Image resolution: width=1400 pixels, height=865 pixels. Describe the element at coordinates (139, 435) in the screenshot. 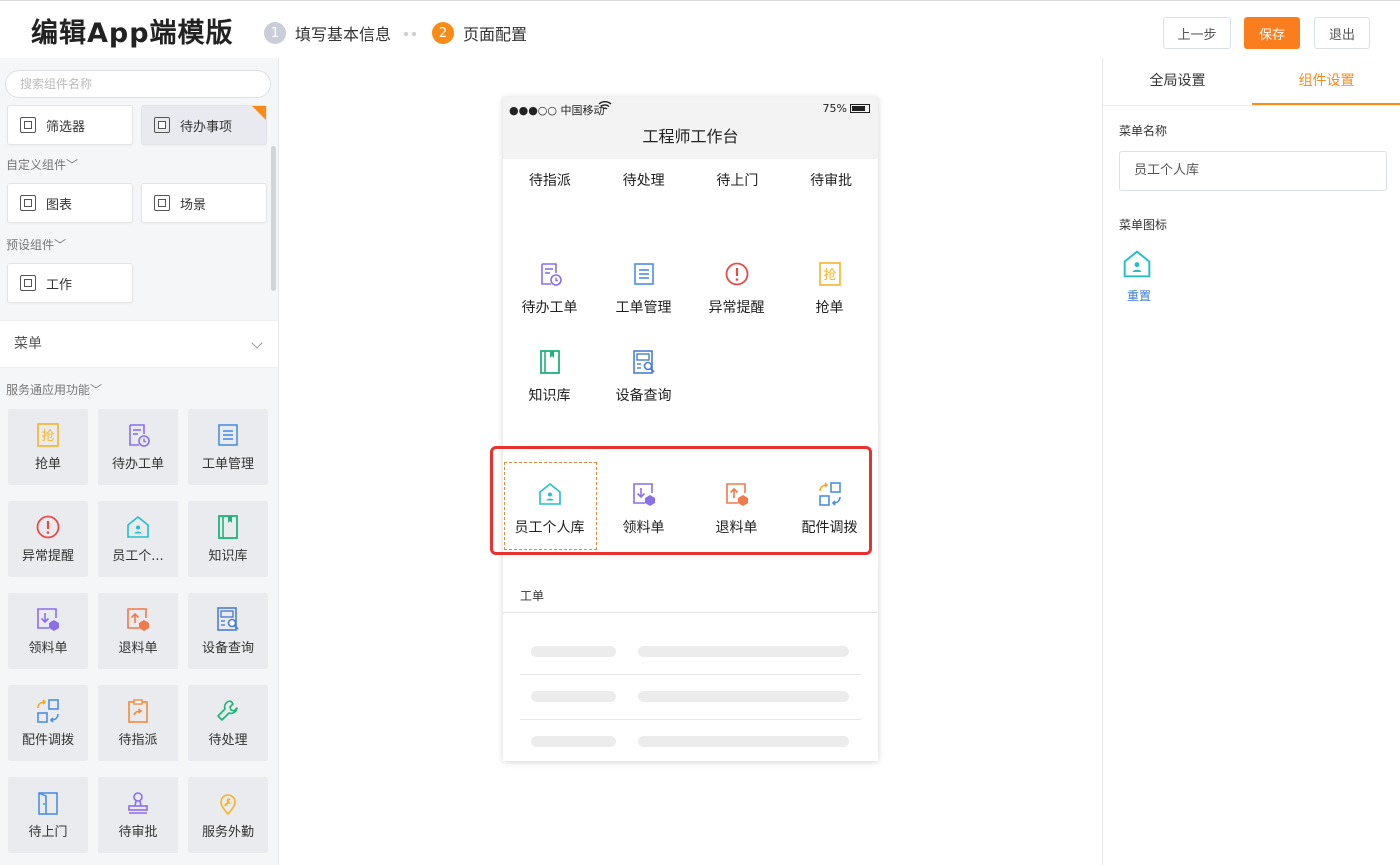

I see `pending-order-icon` at that location.